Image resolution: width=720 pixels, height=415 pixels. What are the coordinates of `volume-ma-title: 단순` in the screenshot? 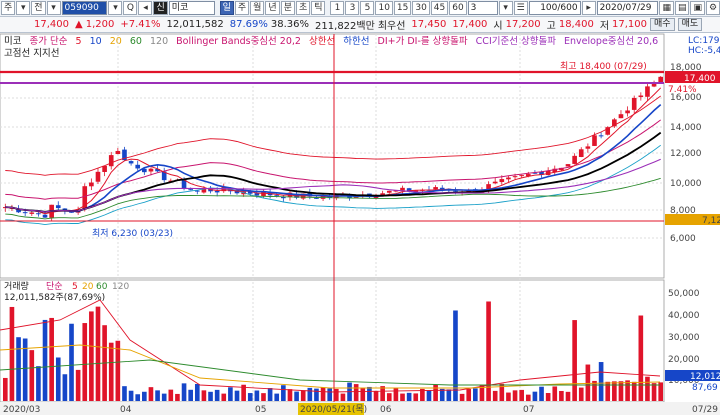 It's located at (54, 286).